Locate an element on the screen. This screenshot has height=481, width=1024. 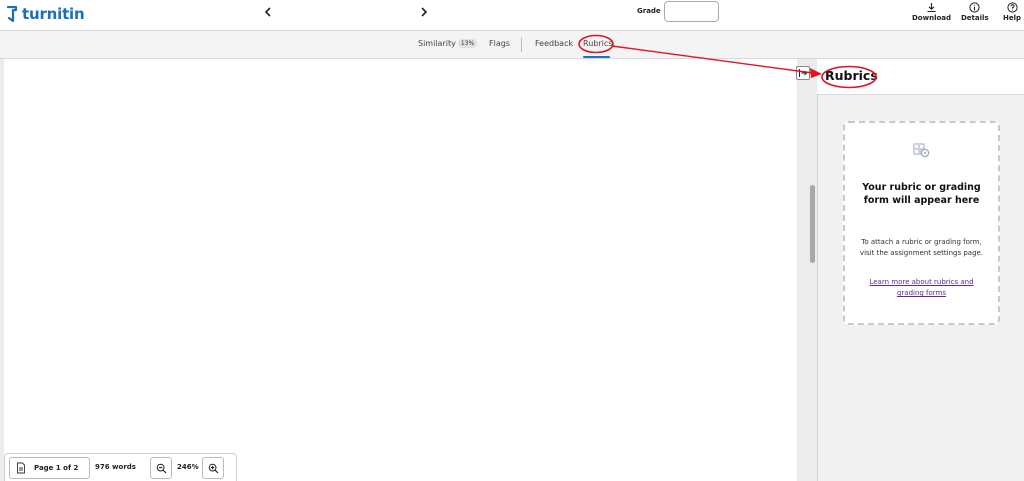
submission-title-box is located at coordinates (346, 14).